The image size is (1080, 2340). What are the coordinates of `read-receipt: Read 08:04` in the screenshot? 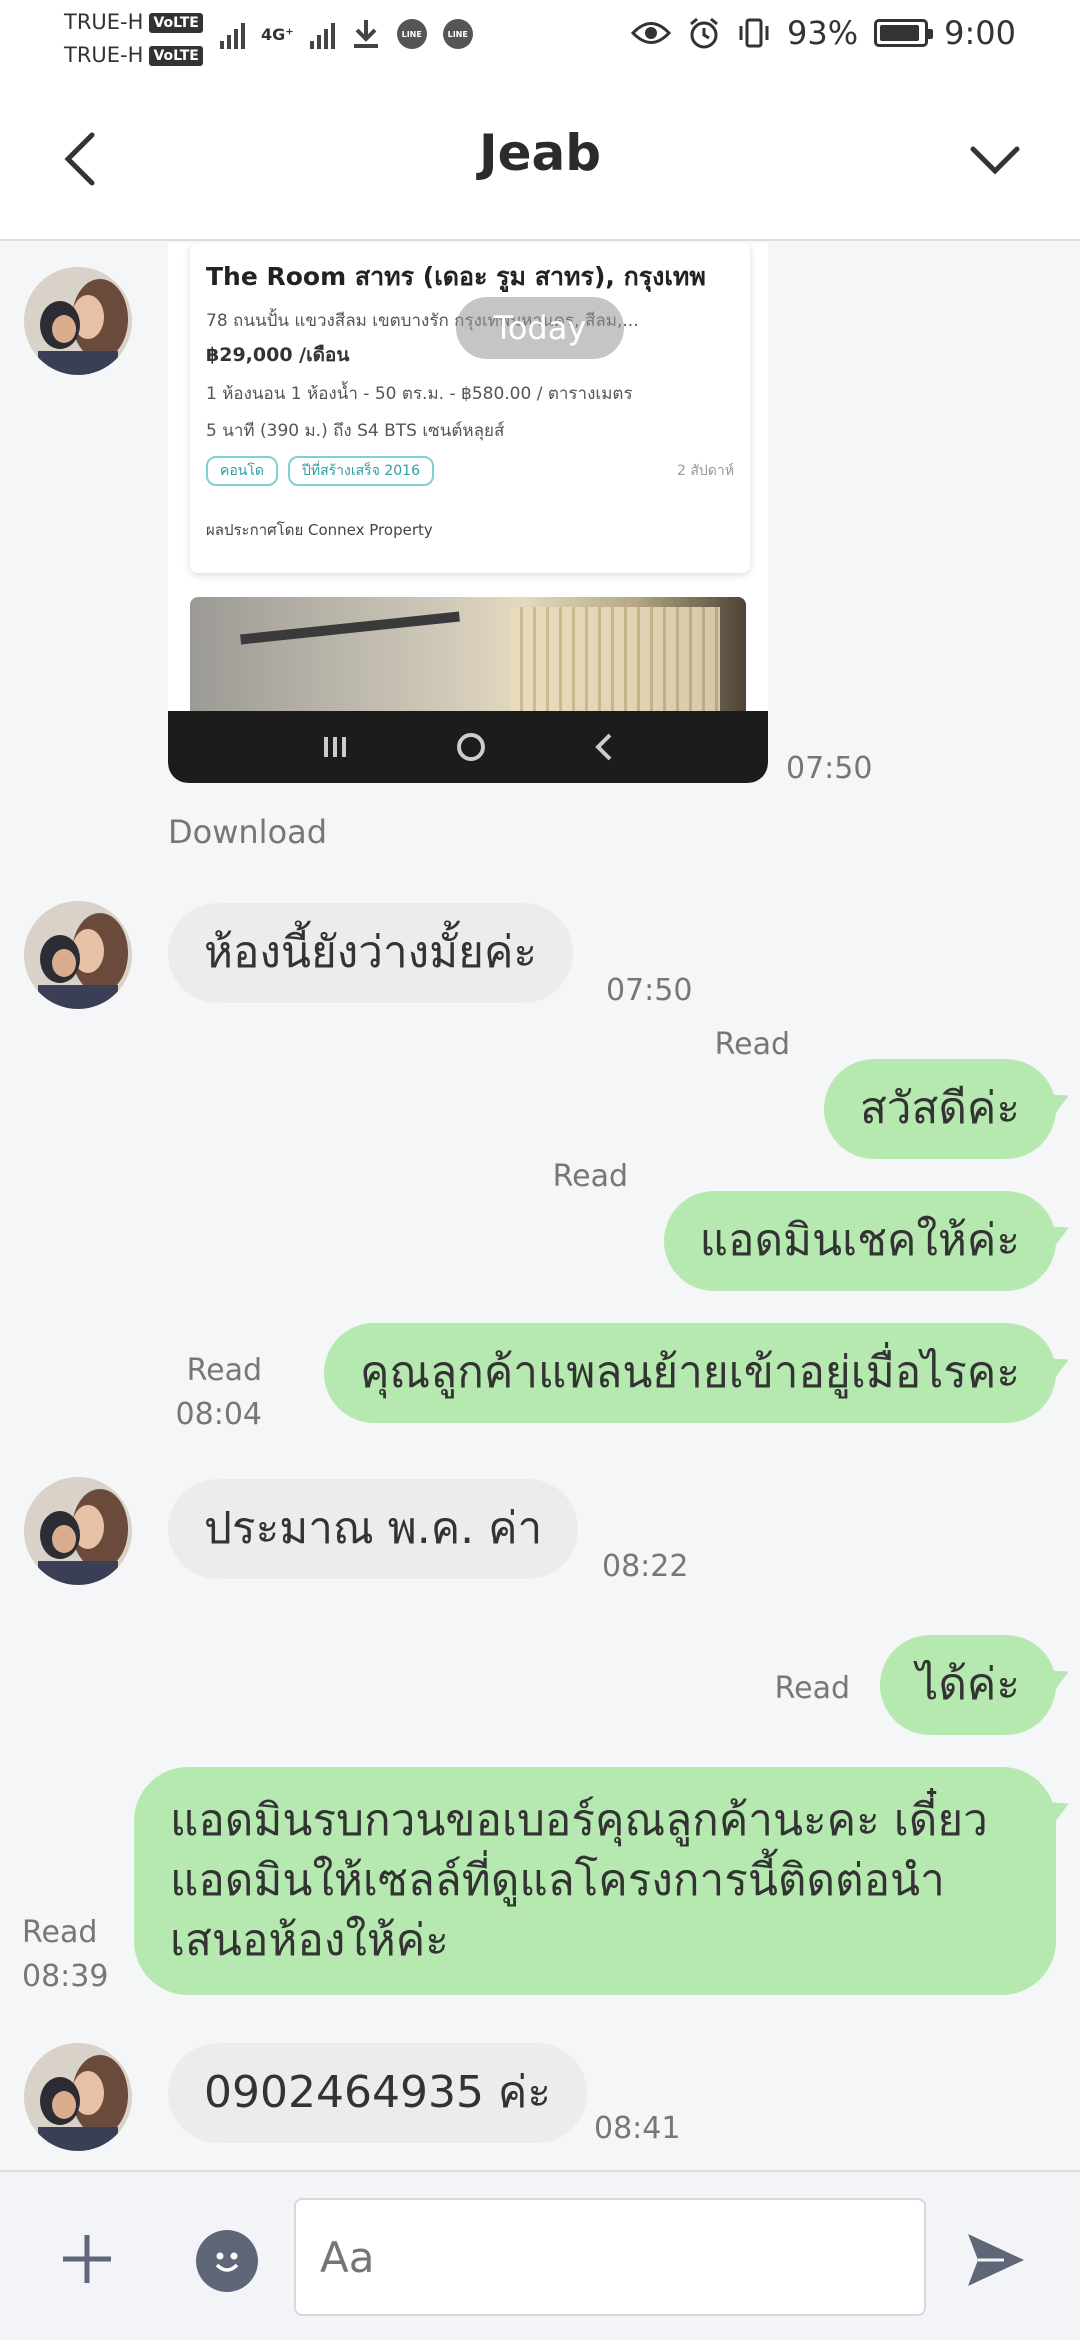 It's located at (218, 1392).